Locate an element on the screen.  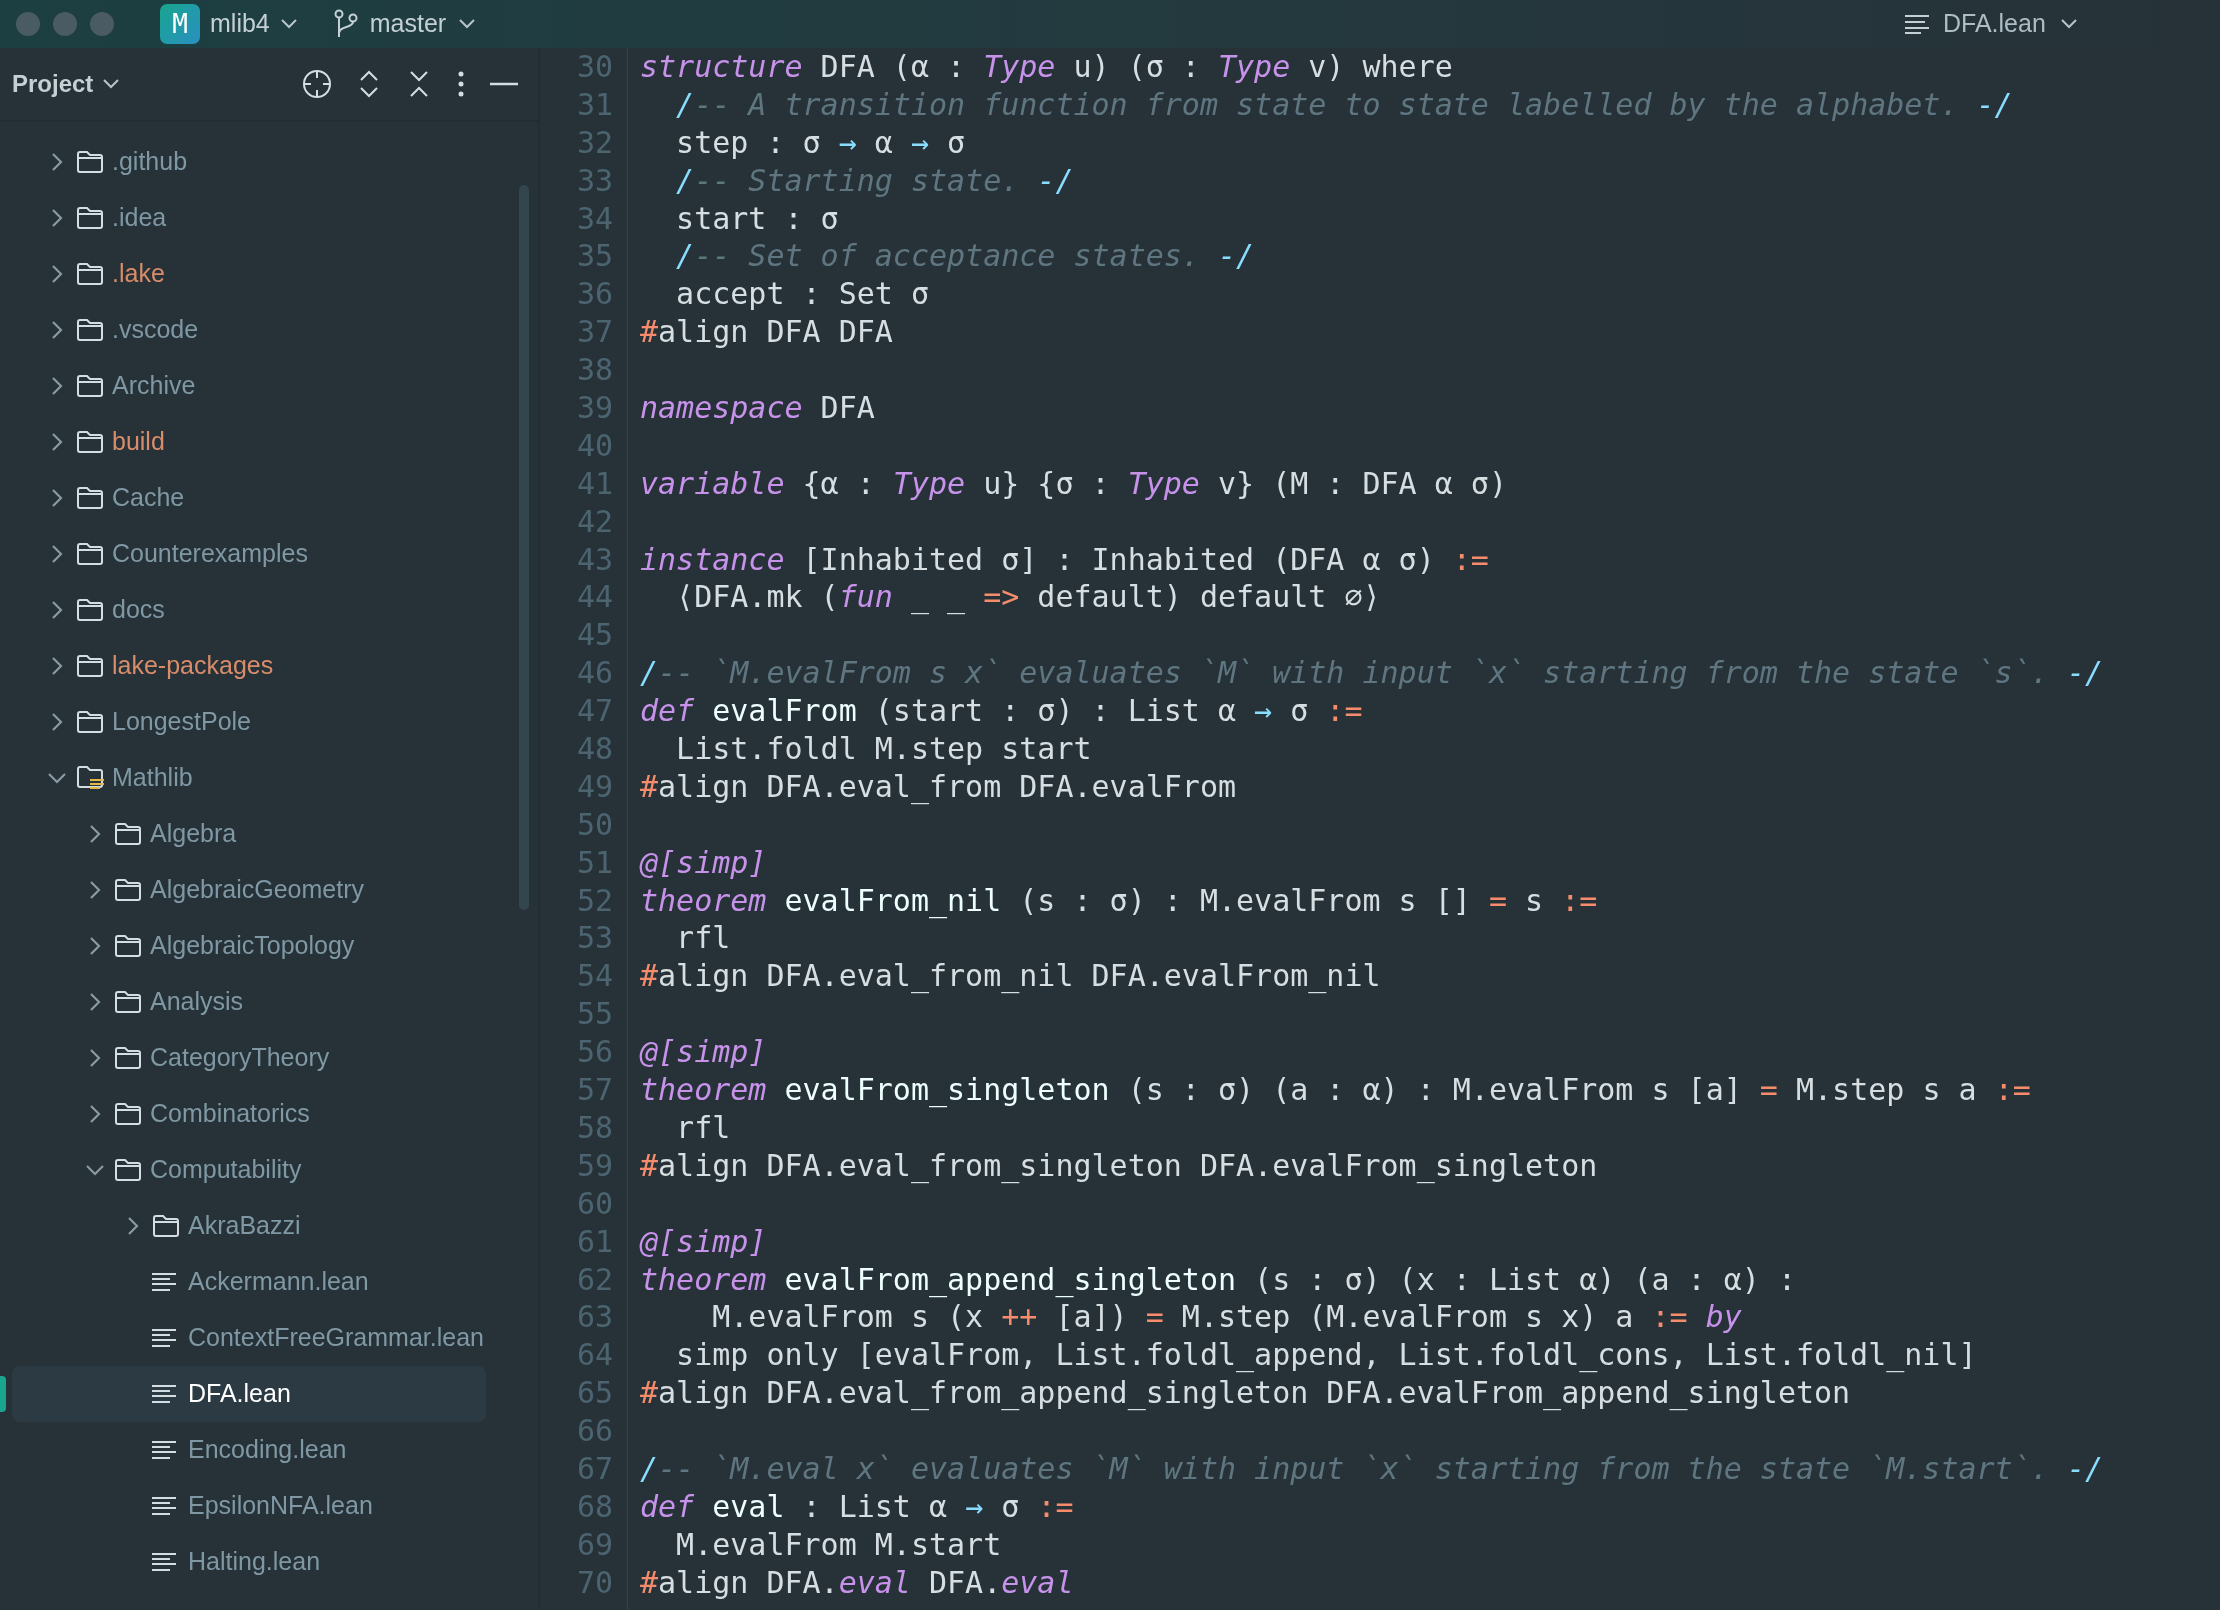
folder-item: Mathlib is located at coordinates (269, 778).